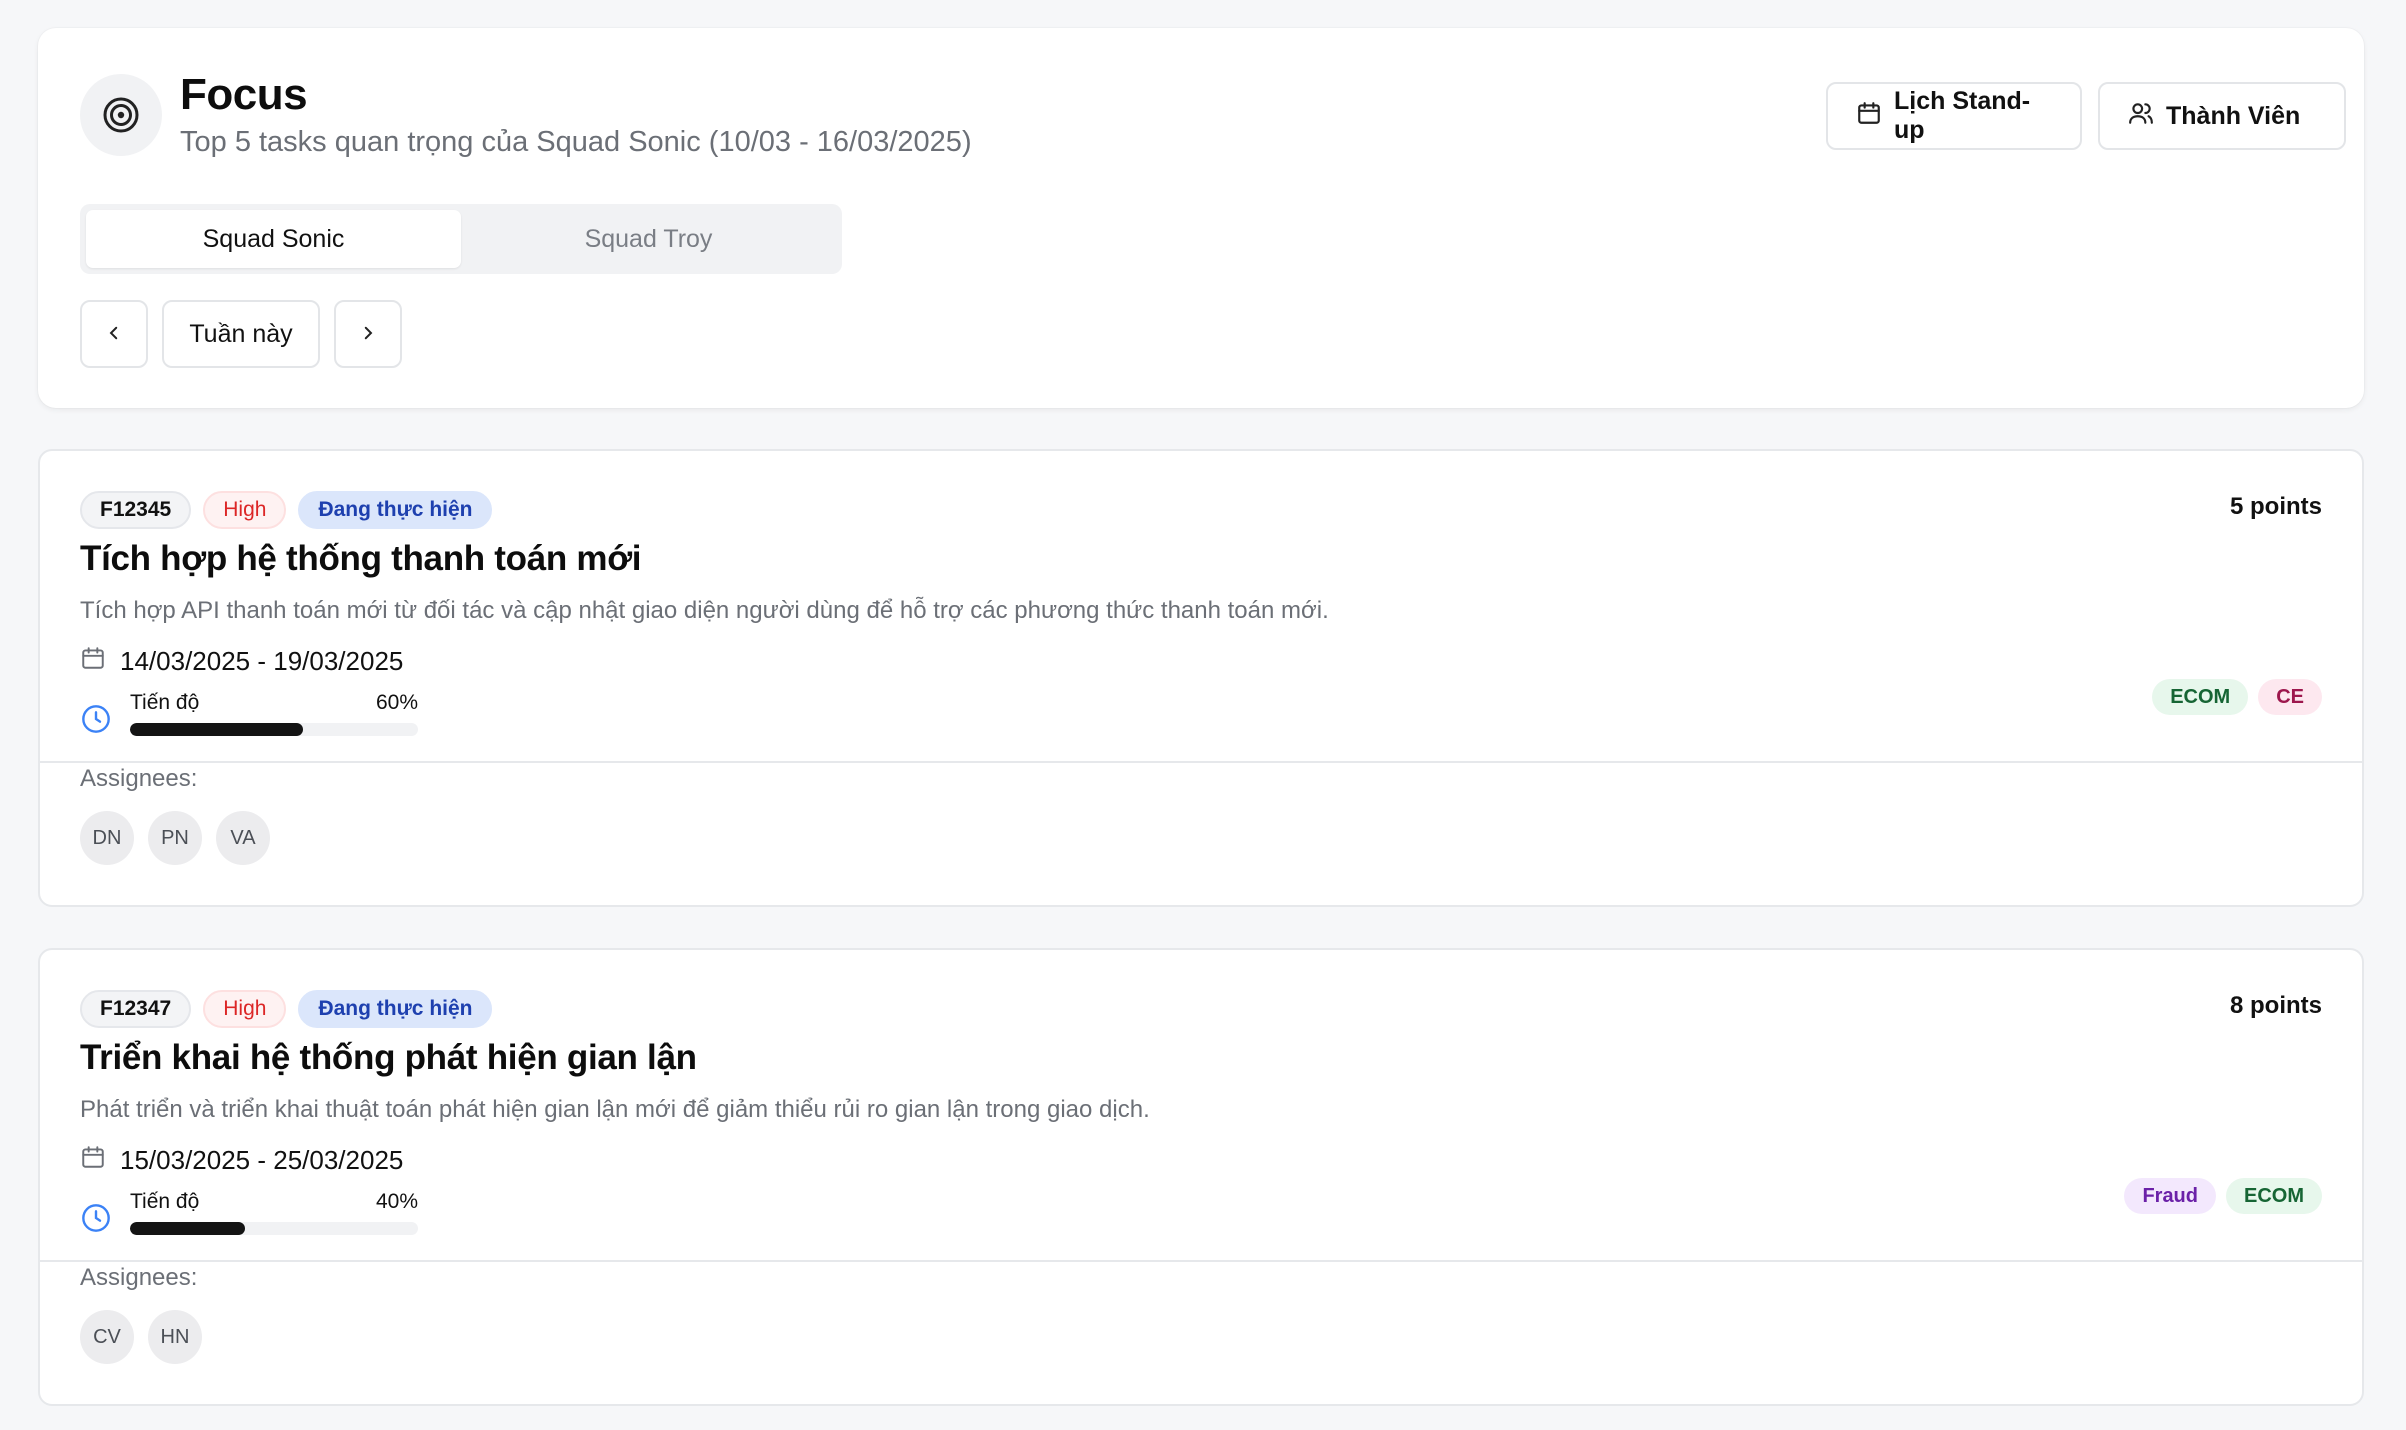  I want to click on target-icon, so click(121, 115).